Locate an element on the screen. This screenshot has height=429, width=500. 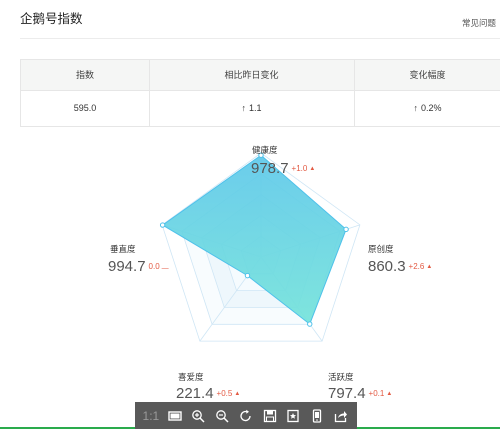
zoom-out-button is located at coordinates (222, 416).